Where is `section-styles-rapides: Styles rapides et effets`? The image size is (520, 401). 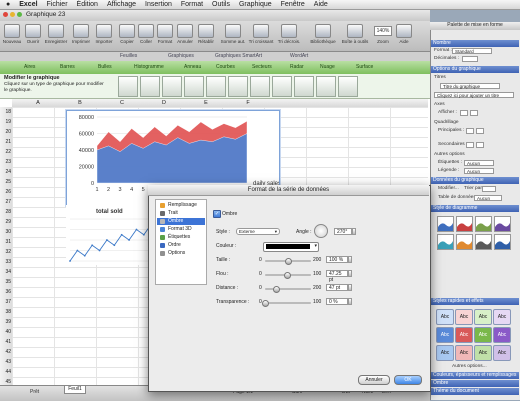 section-styles-rapides: Styles rapides et effets is located at coordinates (475, 301).